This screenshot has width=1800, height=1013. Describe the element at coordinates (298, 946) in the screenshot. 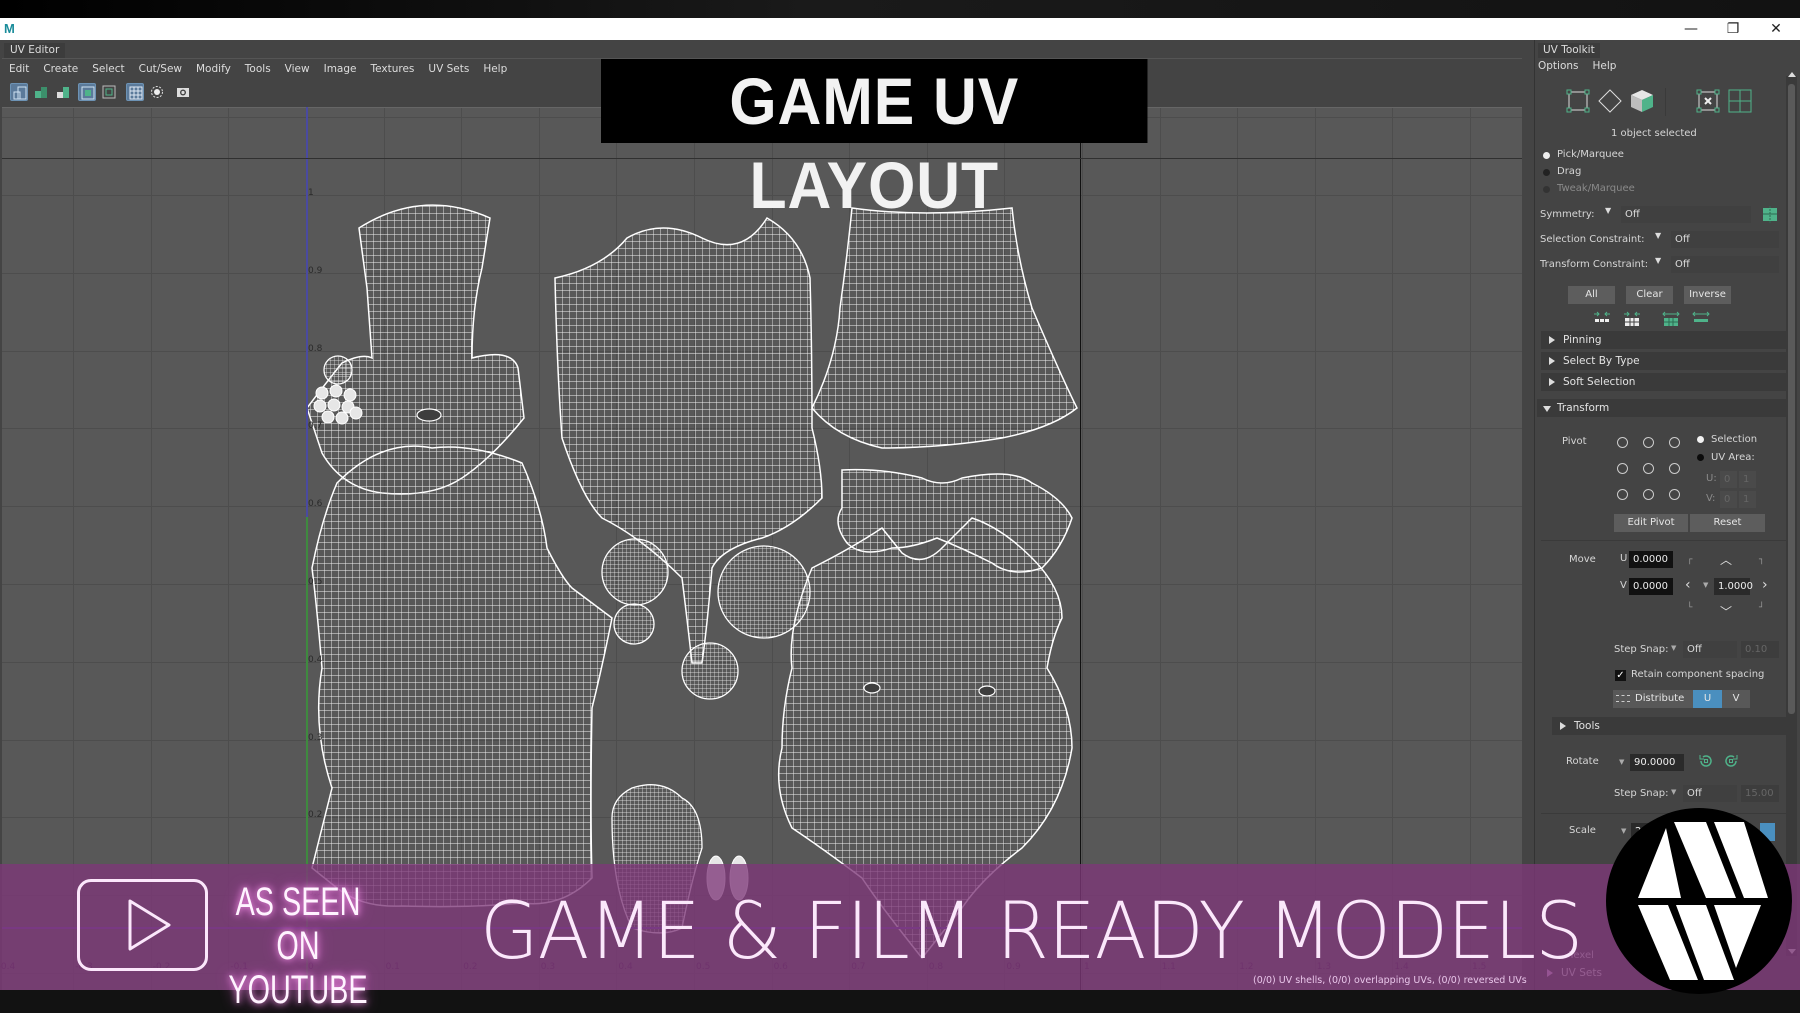

I see `as-seen-on-youtube-text: AS SEEN ON YOUTUBE` at that location.